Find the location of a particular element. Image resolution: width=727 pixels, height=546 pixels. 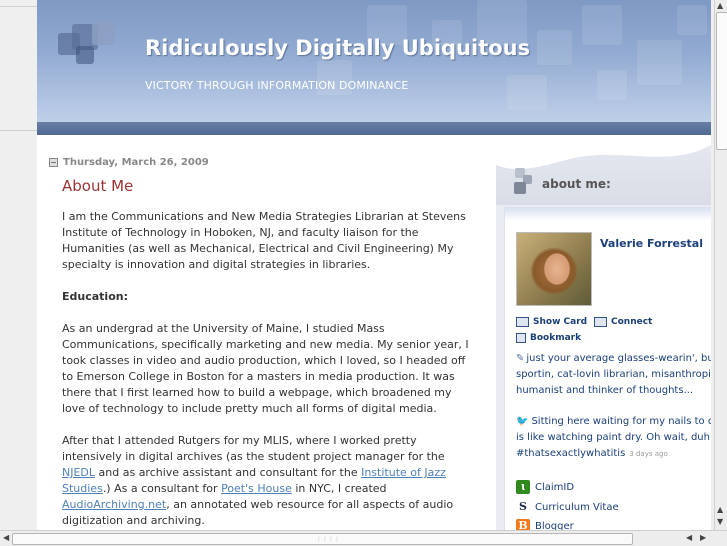

wave-decoration is located at coordinates (603, 152).